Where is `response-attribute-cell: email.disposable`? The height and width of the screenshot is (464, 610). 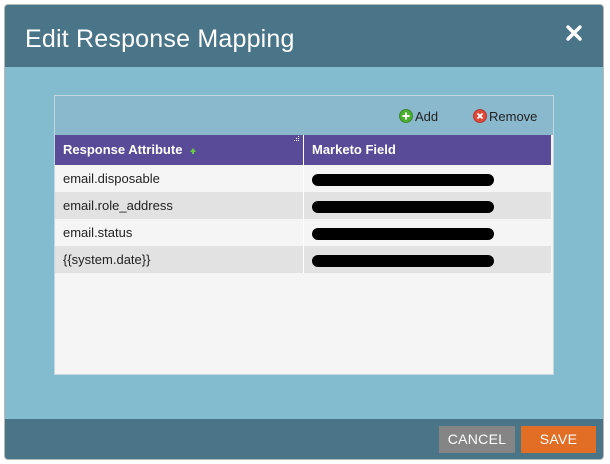 response-attribute-cell: email.disposable is located at coordinates (179, 178).